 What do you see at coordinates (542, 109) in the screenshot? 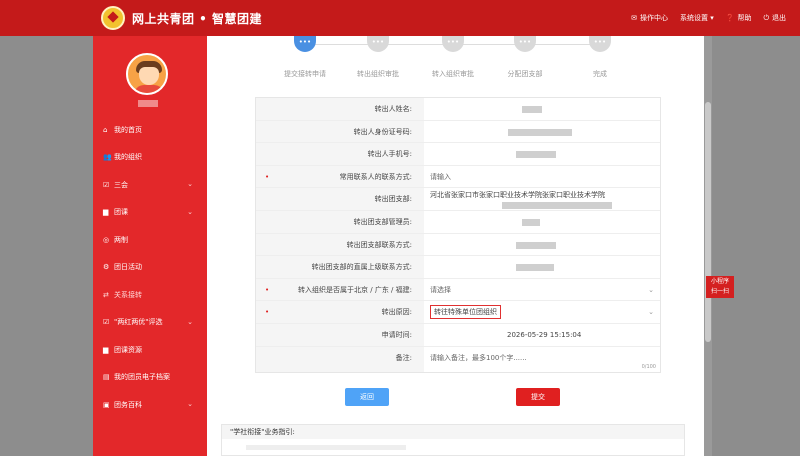
I see `transfer-name-value` at bounding box center [542, 109].